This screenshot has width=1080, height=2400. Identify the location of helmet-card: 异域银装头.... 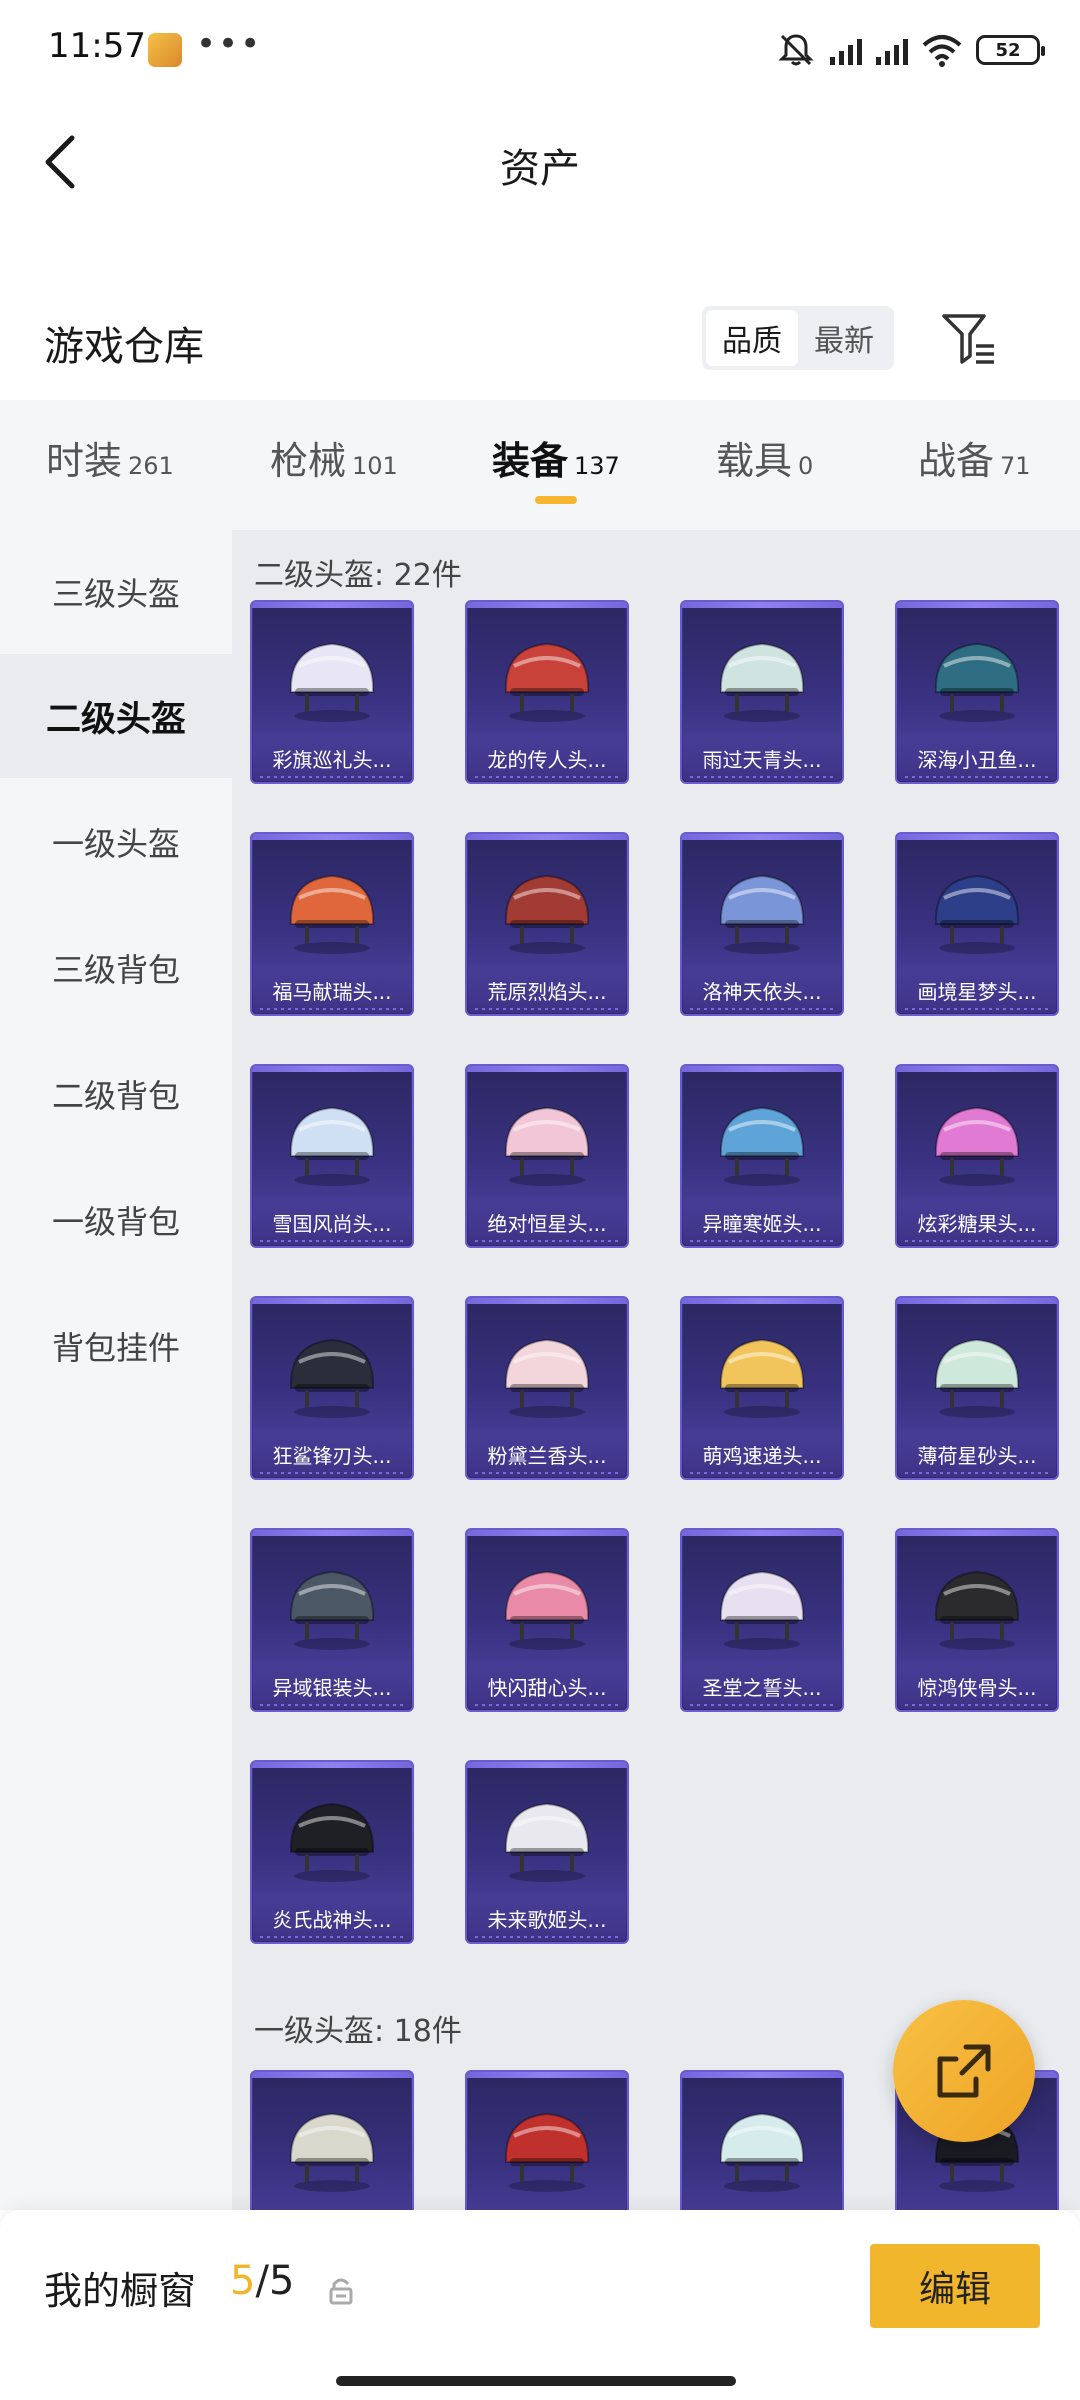
(332, 1620).